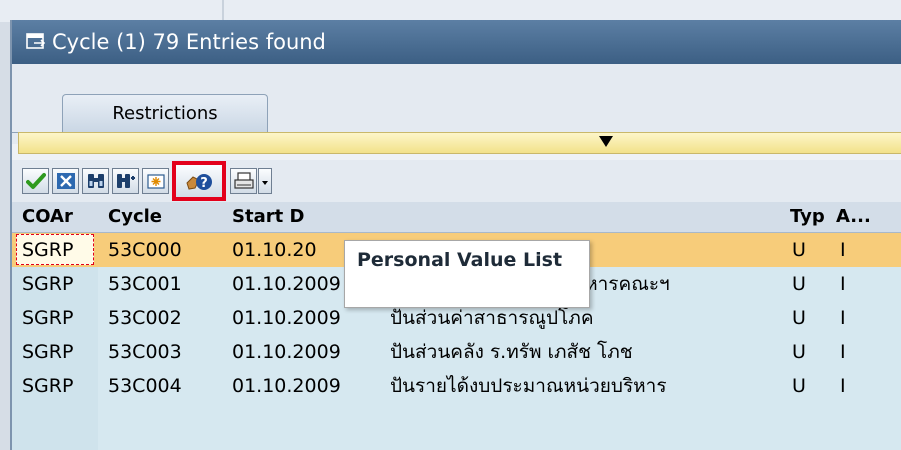 Image resolution: width=901 pixels, height=450 pixels. I want to click on cancel-x-icon, so click(66, 181).